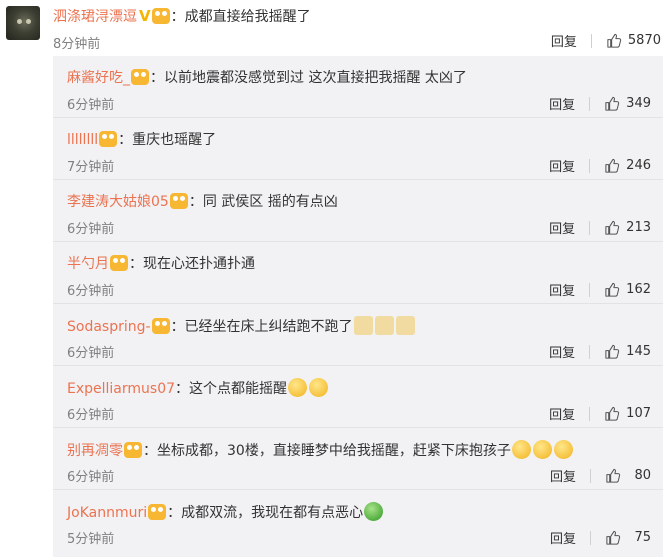 The width and height of the screenshot is (663, 557). Describe the element at coordinates (638, 165) in the screenshot. I see `like-count: 246` at that location.